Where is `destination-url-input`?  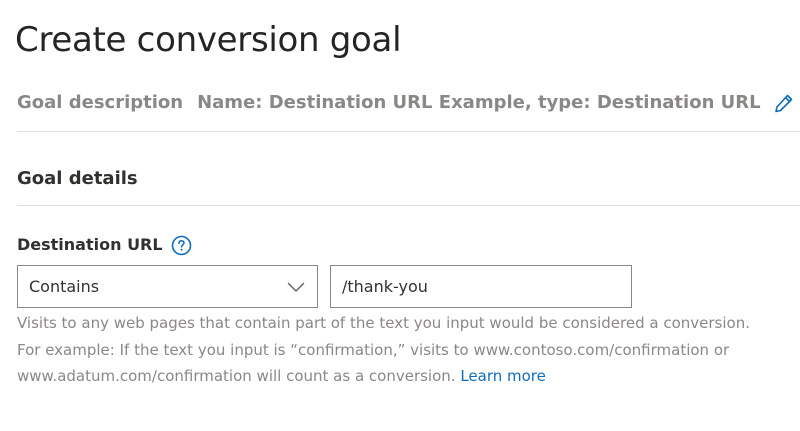
destination-url-input is located at coordinates (481, 286).